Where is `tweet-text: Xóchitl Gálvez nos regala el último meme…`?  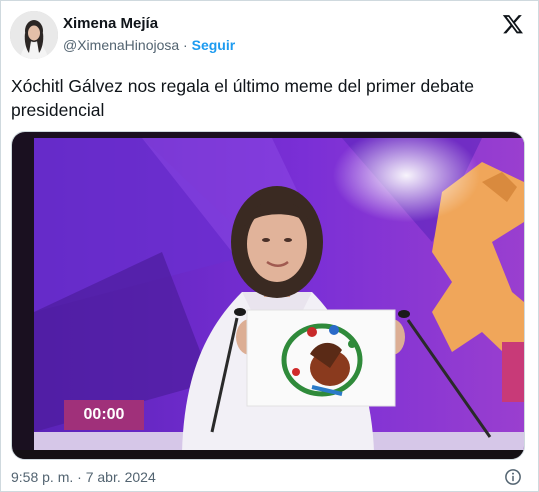
tweet-text: Xóchitl Gálvez nos regala el último meme… is located at coordinates (242, 98).